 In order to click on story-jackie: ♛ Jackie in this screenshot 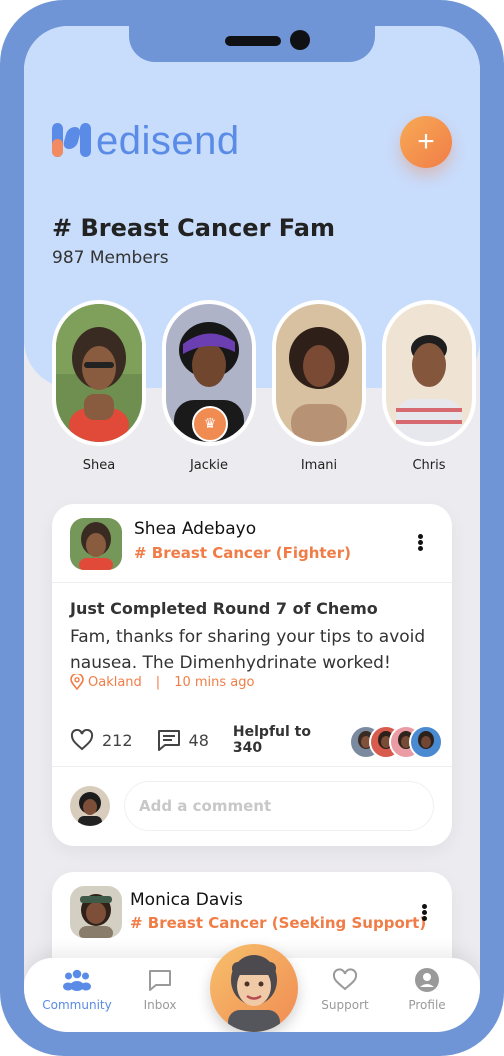, I will do `click(209, 386)`.